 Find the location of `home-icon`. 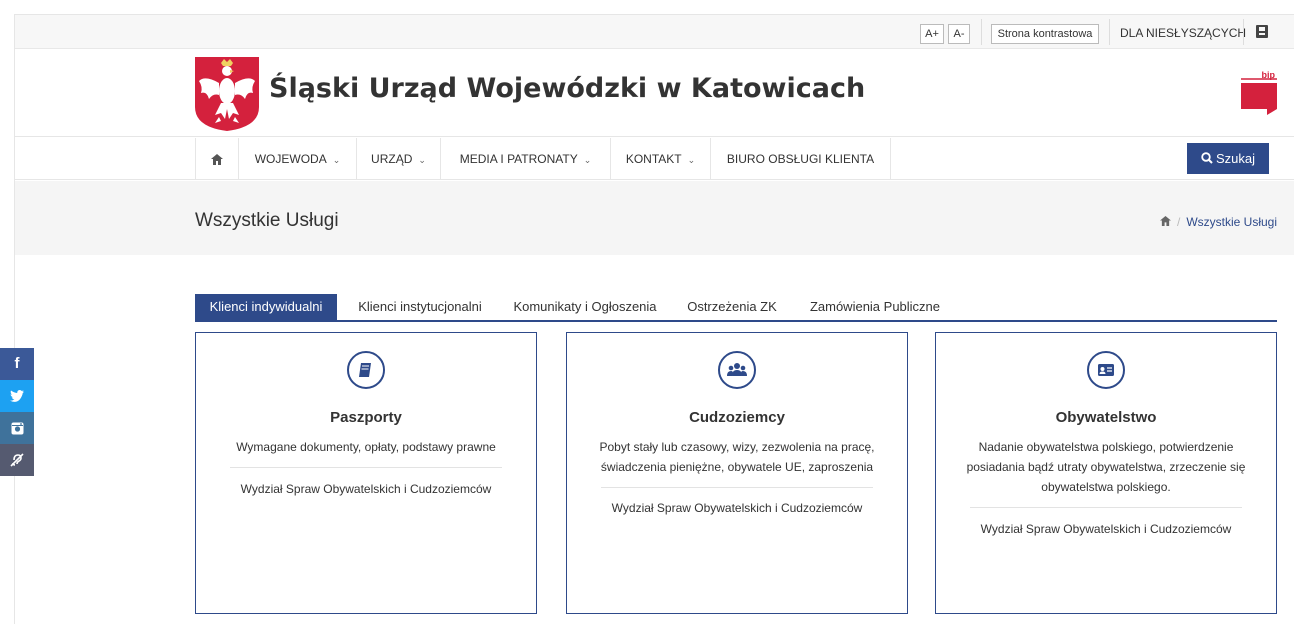

home-icon is located at coordinates (217, 160).